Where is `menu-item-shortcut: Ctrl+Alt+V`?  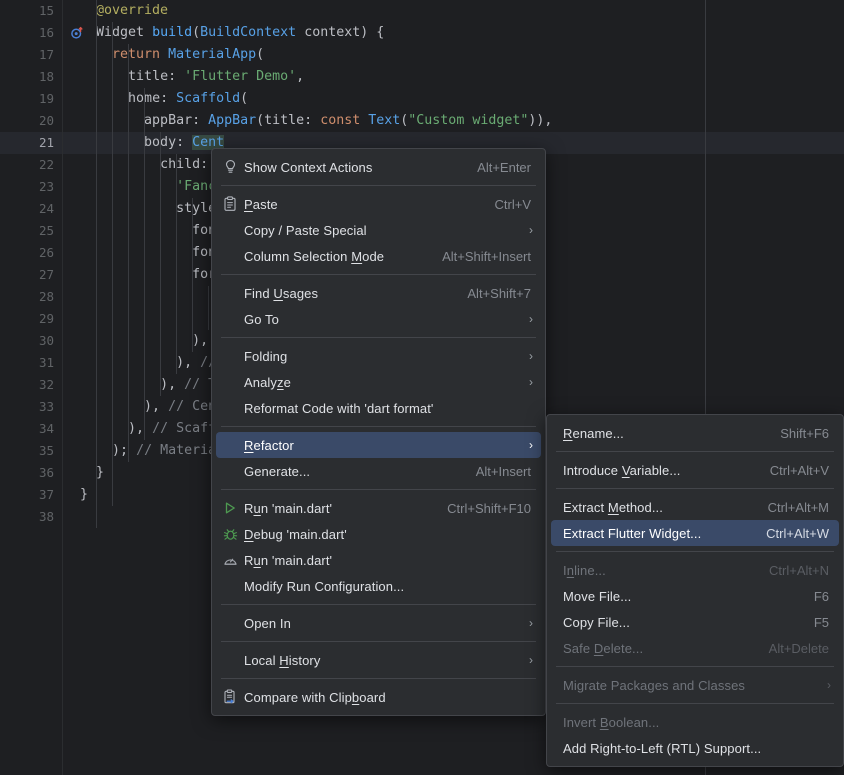 menu-item-shortcut: Ctrl+Alt+V is located at coordinates (799, 470).